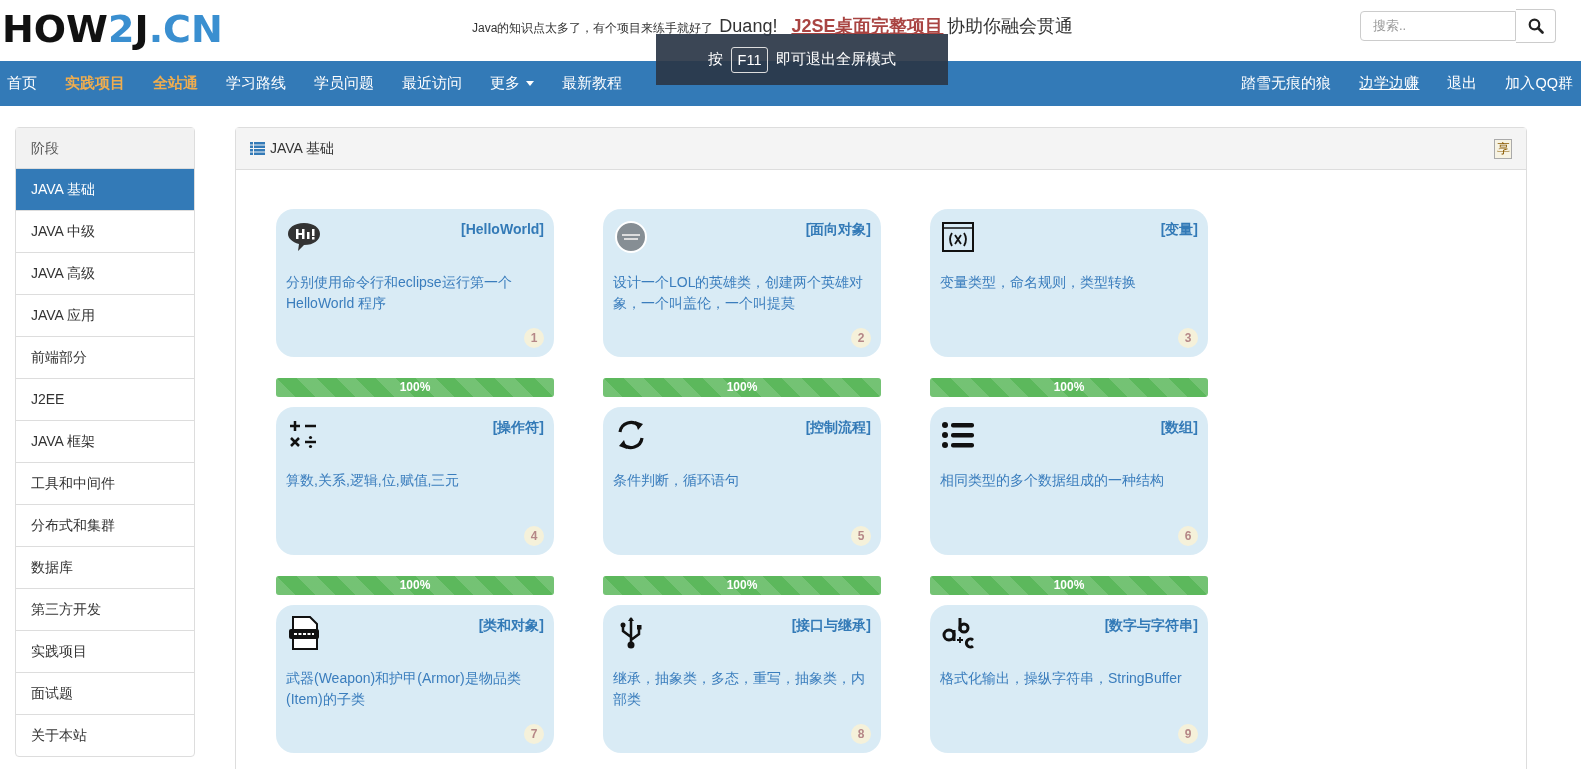 Image resolution: width=1581 pixels, height=769 pixels. I want to click on nav-link: 最新教程, so click(592, 83).